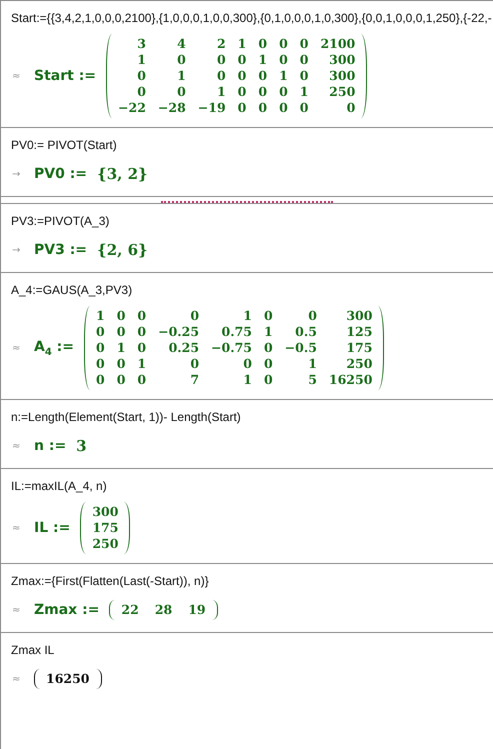 The image size is (493, 749). I want to click on input-line: PV0:= PIVOT(Start), so click(252, 145).